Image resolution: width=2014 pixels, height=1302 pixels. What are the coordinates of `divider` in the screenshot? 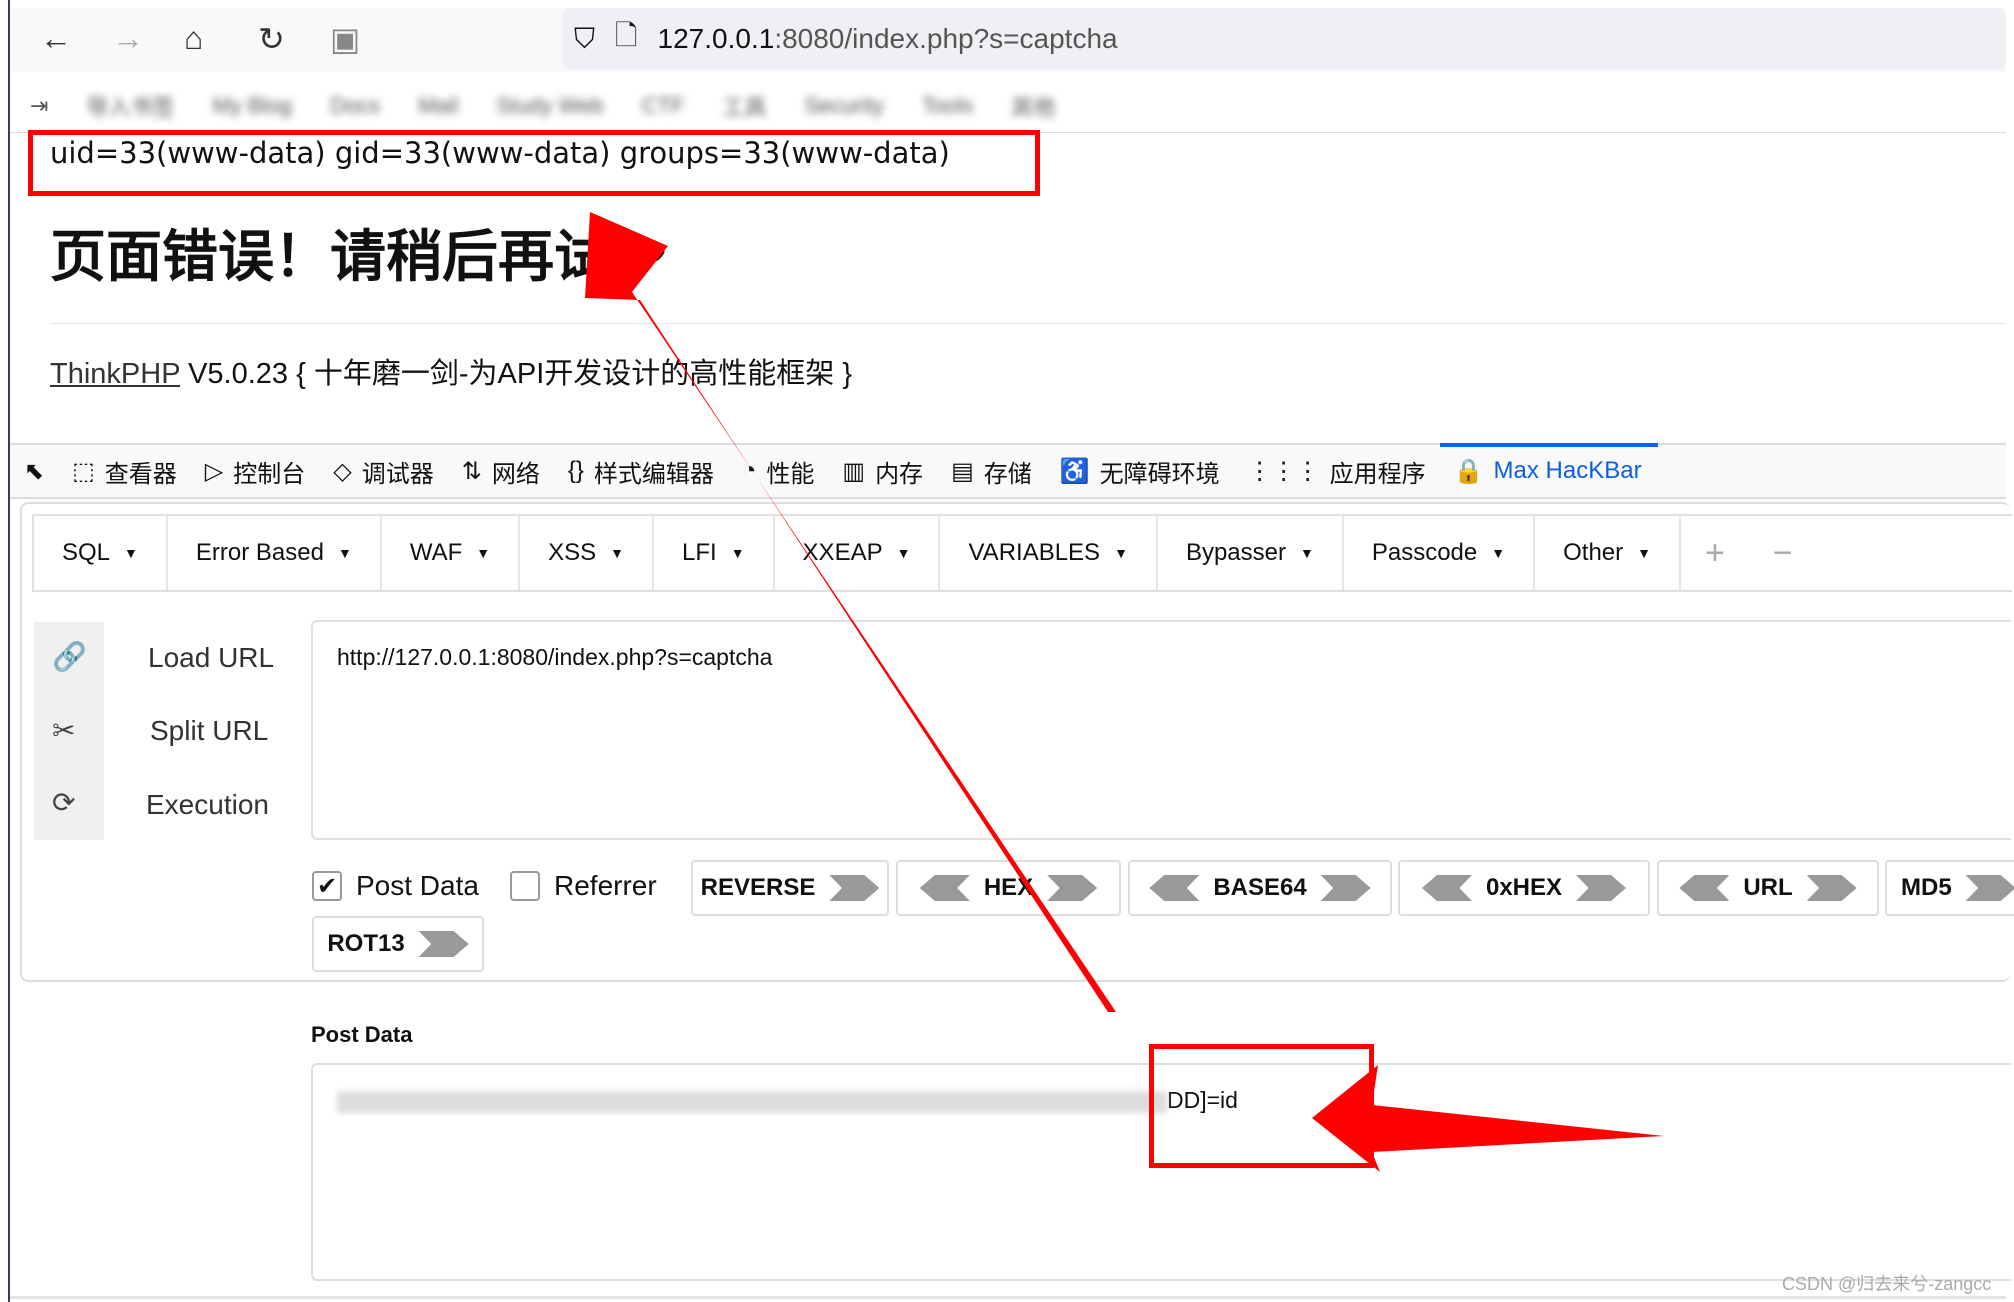 It's located at (1008, 1297).